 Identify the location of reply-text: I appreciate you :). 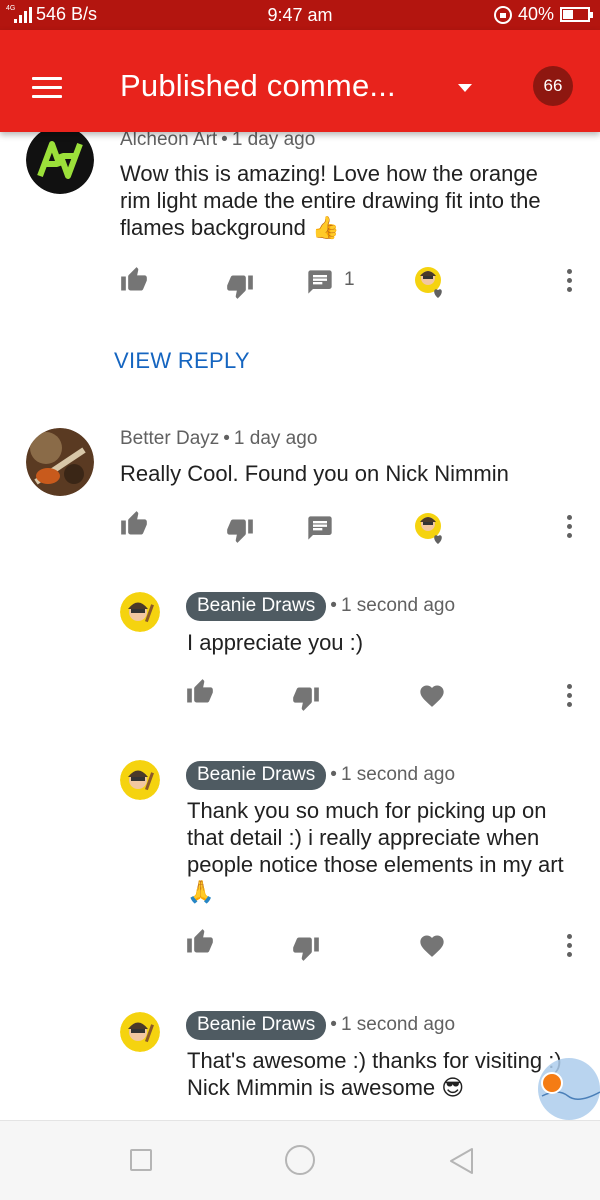
(275, 642).